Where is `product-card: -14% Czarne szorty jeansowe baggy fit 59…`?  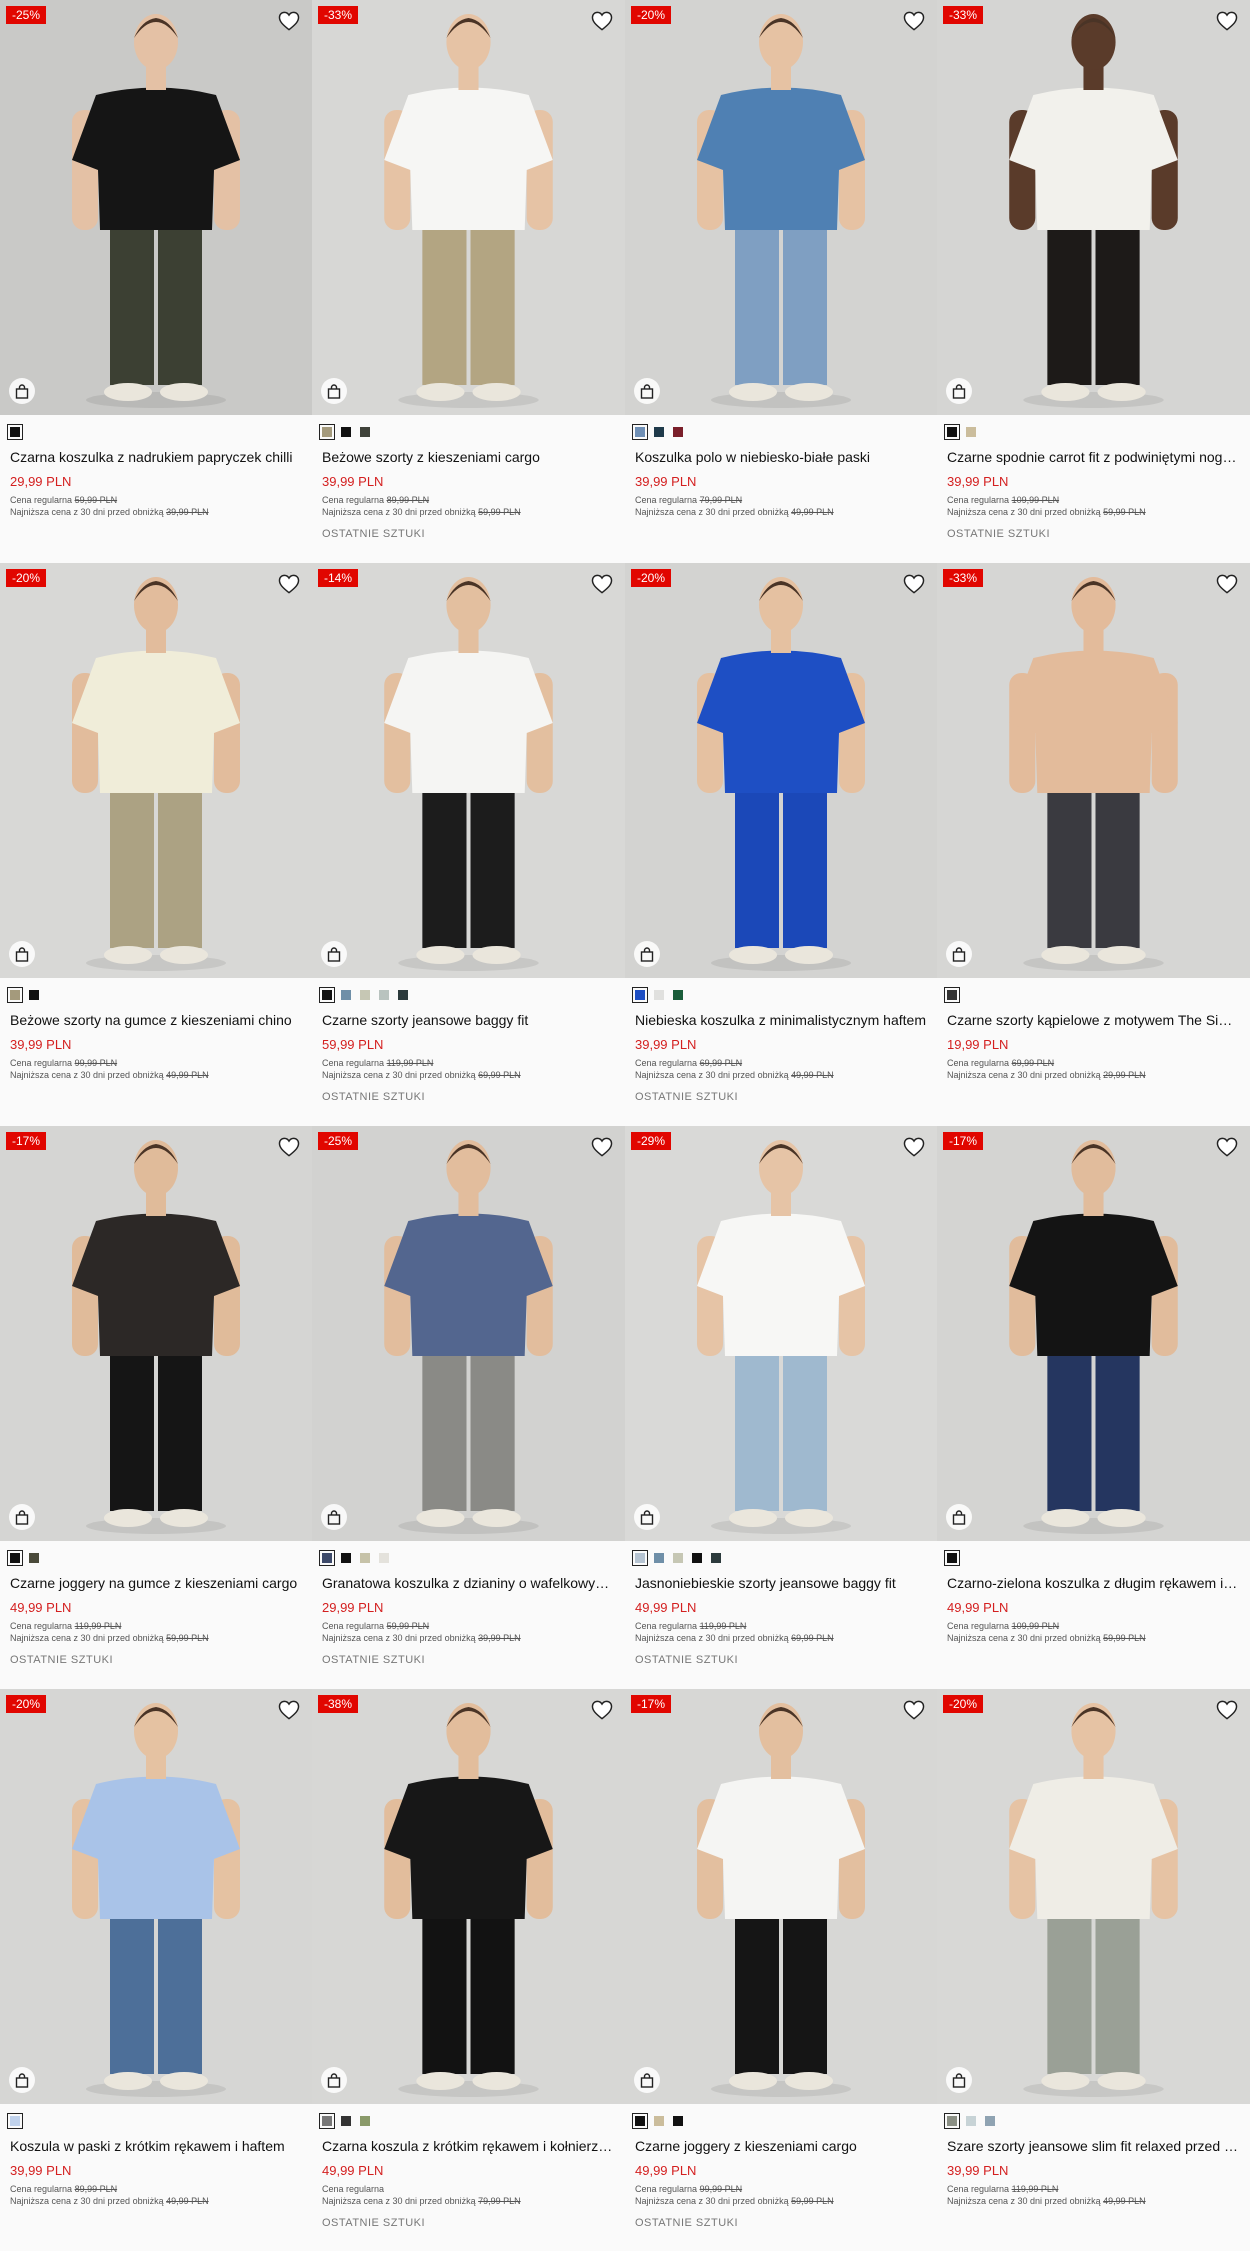 product-card: -14% Czarne szorty jeansowe baggy fit 59… is located at coordinates (468, 844).